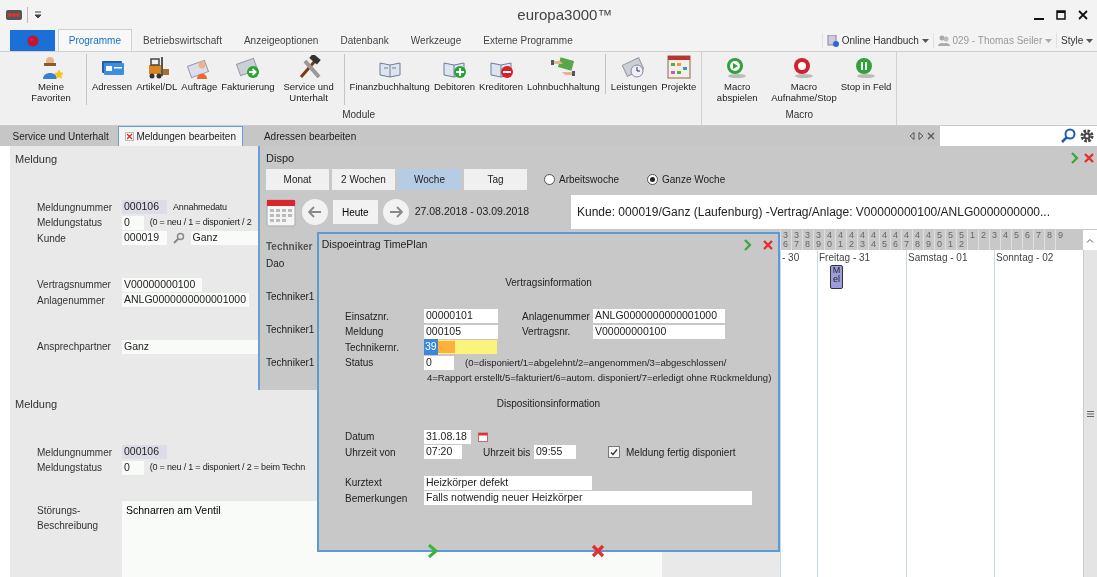 Image resolution: width=1097 pixels, height=577 pixels. I want to click on hour-label: 42, so click(851, 240).